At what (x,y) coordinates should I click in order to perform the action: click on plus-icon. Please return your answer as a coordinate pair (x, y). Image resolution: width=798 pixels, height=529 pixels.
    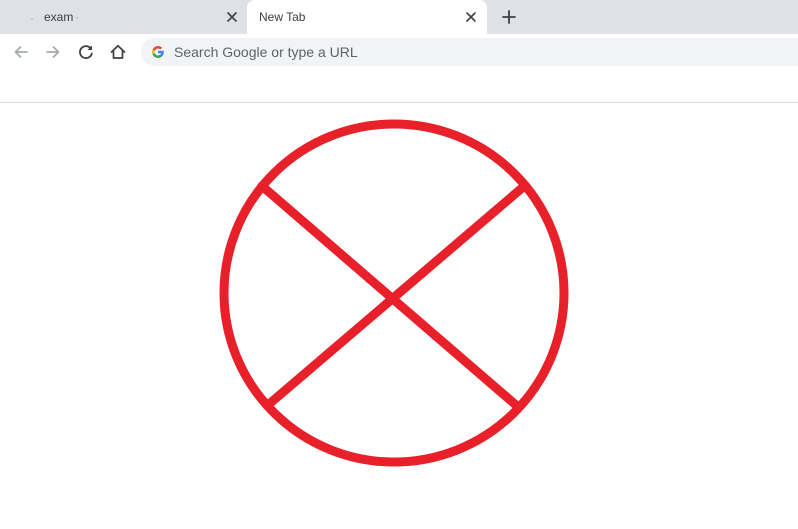
    Looking at the image, I should click on (509, 17).